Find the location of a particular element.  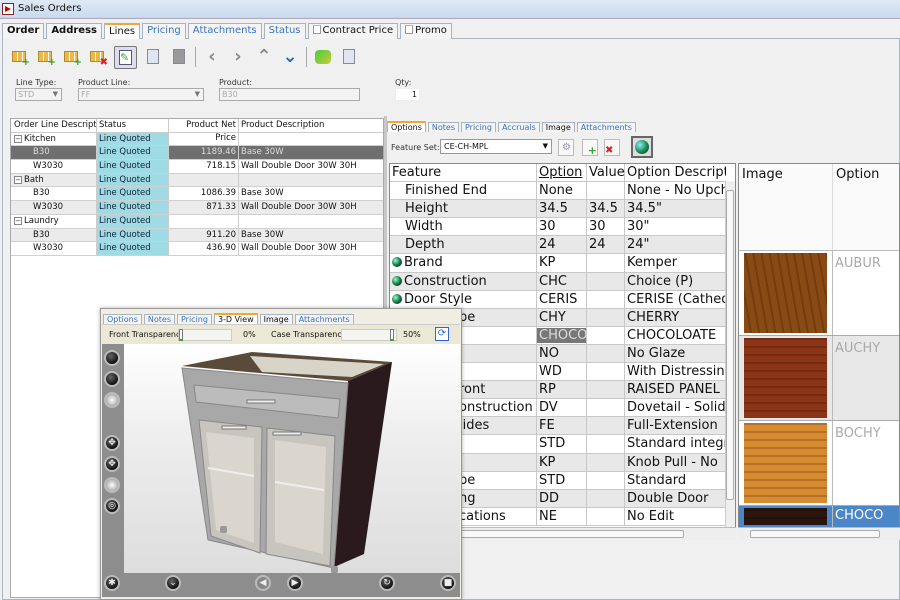

option-code: CHC is located at coordinates (562, 281).